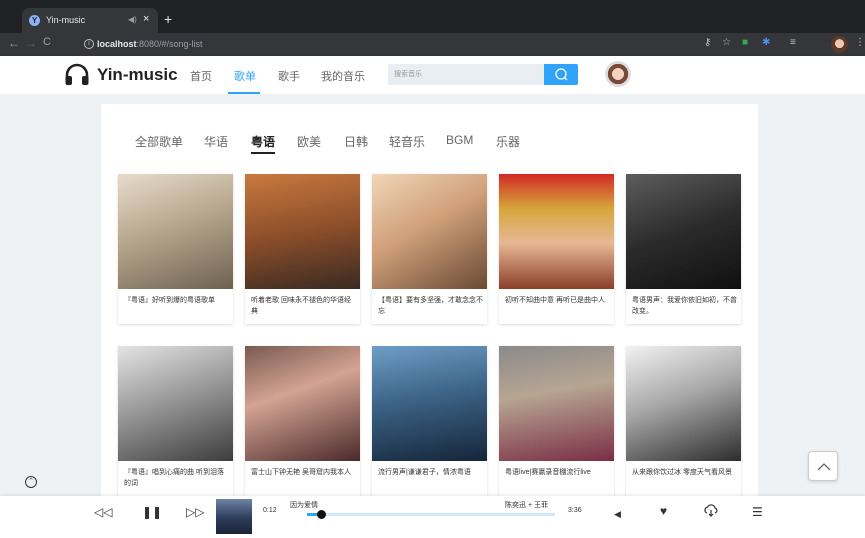 Image resolution: width=865 pixels, height=538 pixels. Describe the element at coordinates (152, 512) in the screenshot. I see `pause-icon: ❚❚` at that location.